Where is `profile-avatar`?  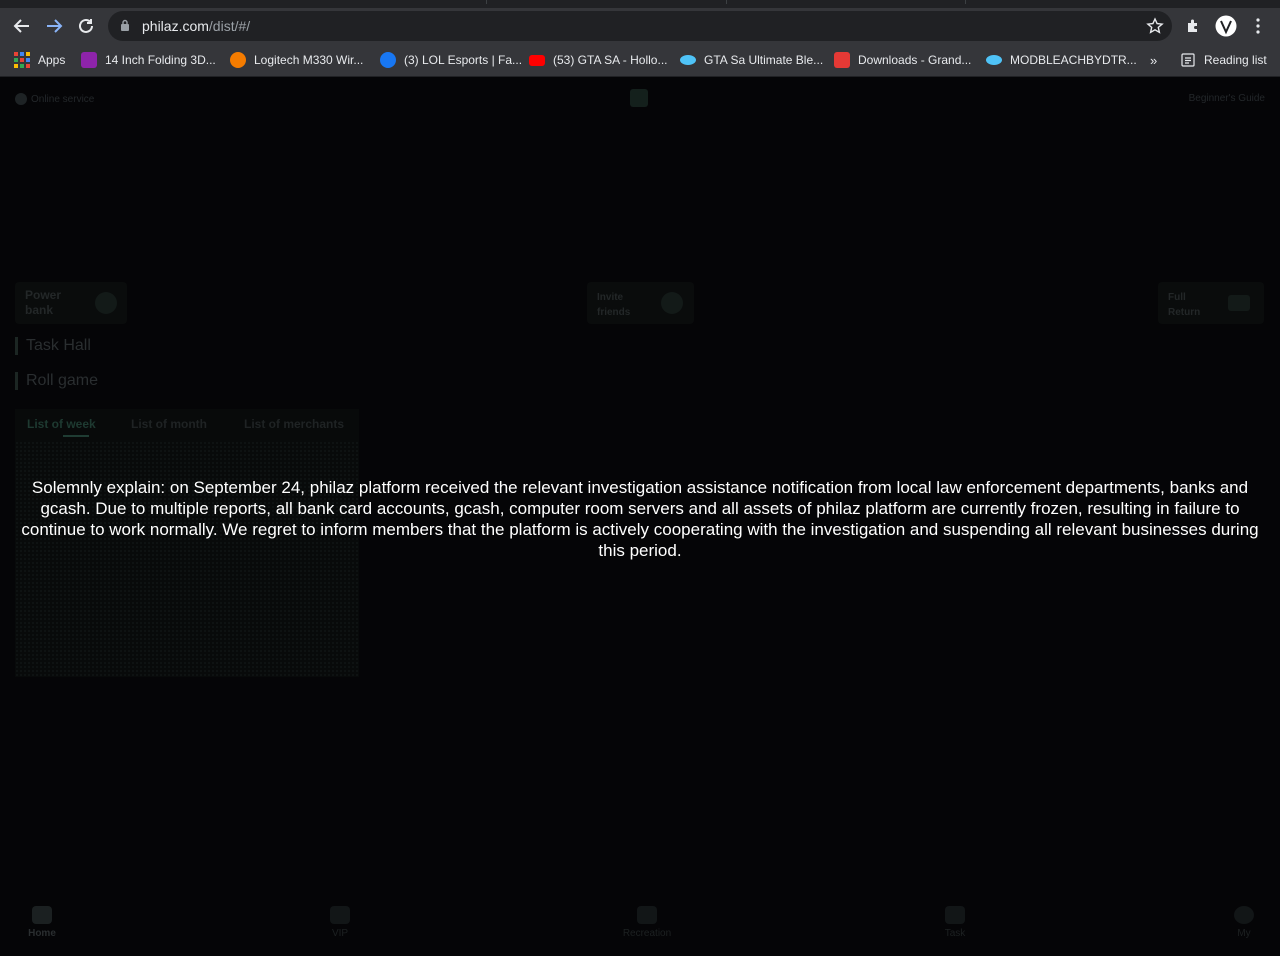
profile-avatar is located at coordinates (1226, 26).